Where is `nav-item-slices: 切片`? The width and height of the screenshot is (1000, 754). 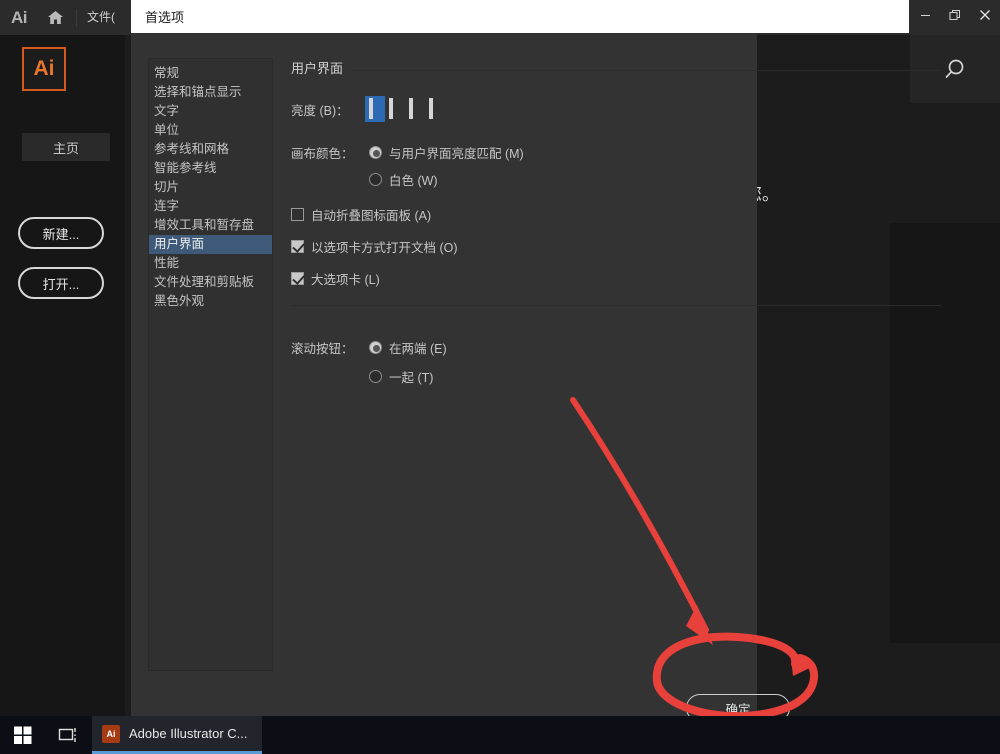
nav-item-slices: 切片 is located at coordinates (210, 187).